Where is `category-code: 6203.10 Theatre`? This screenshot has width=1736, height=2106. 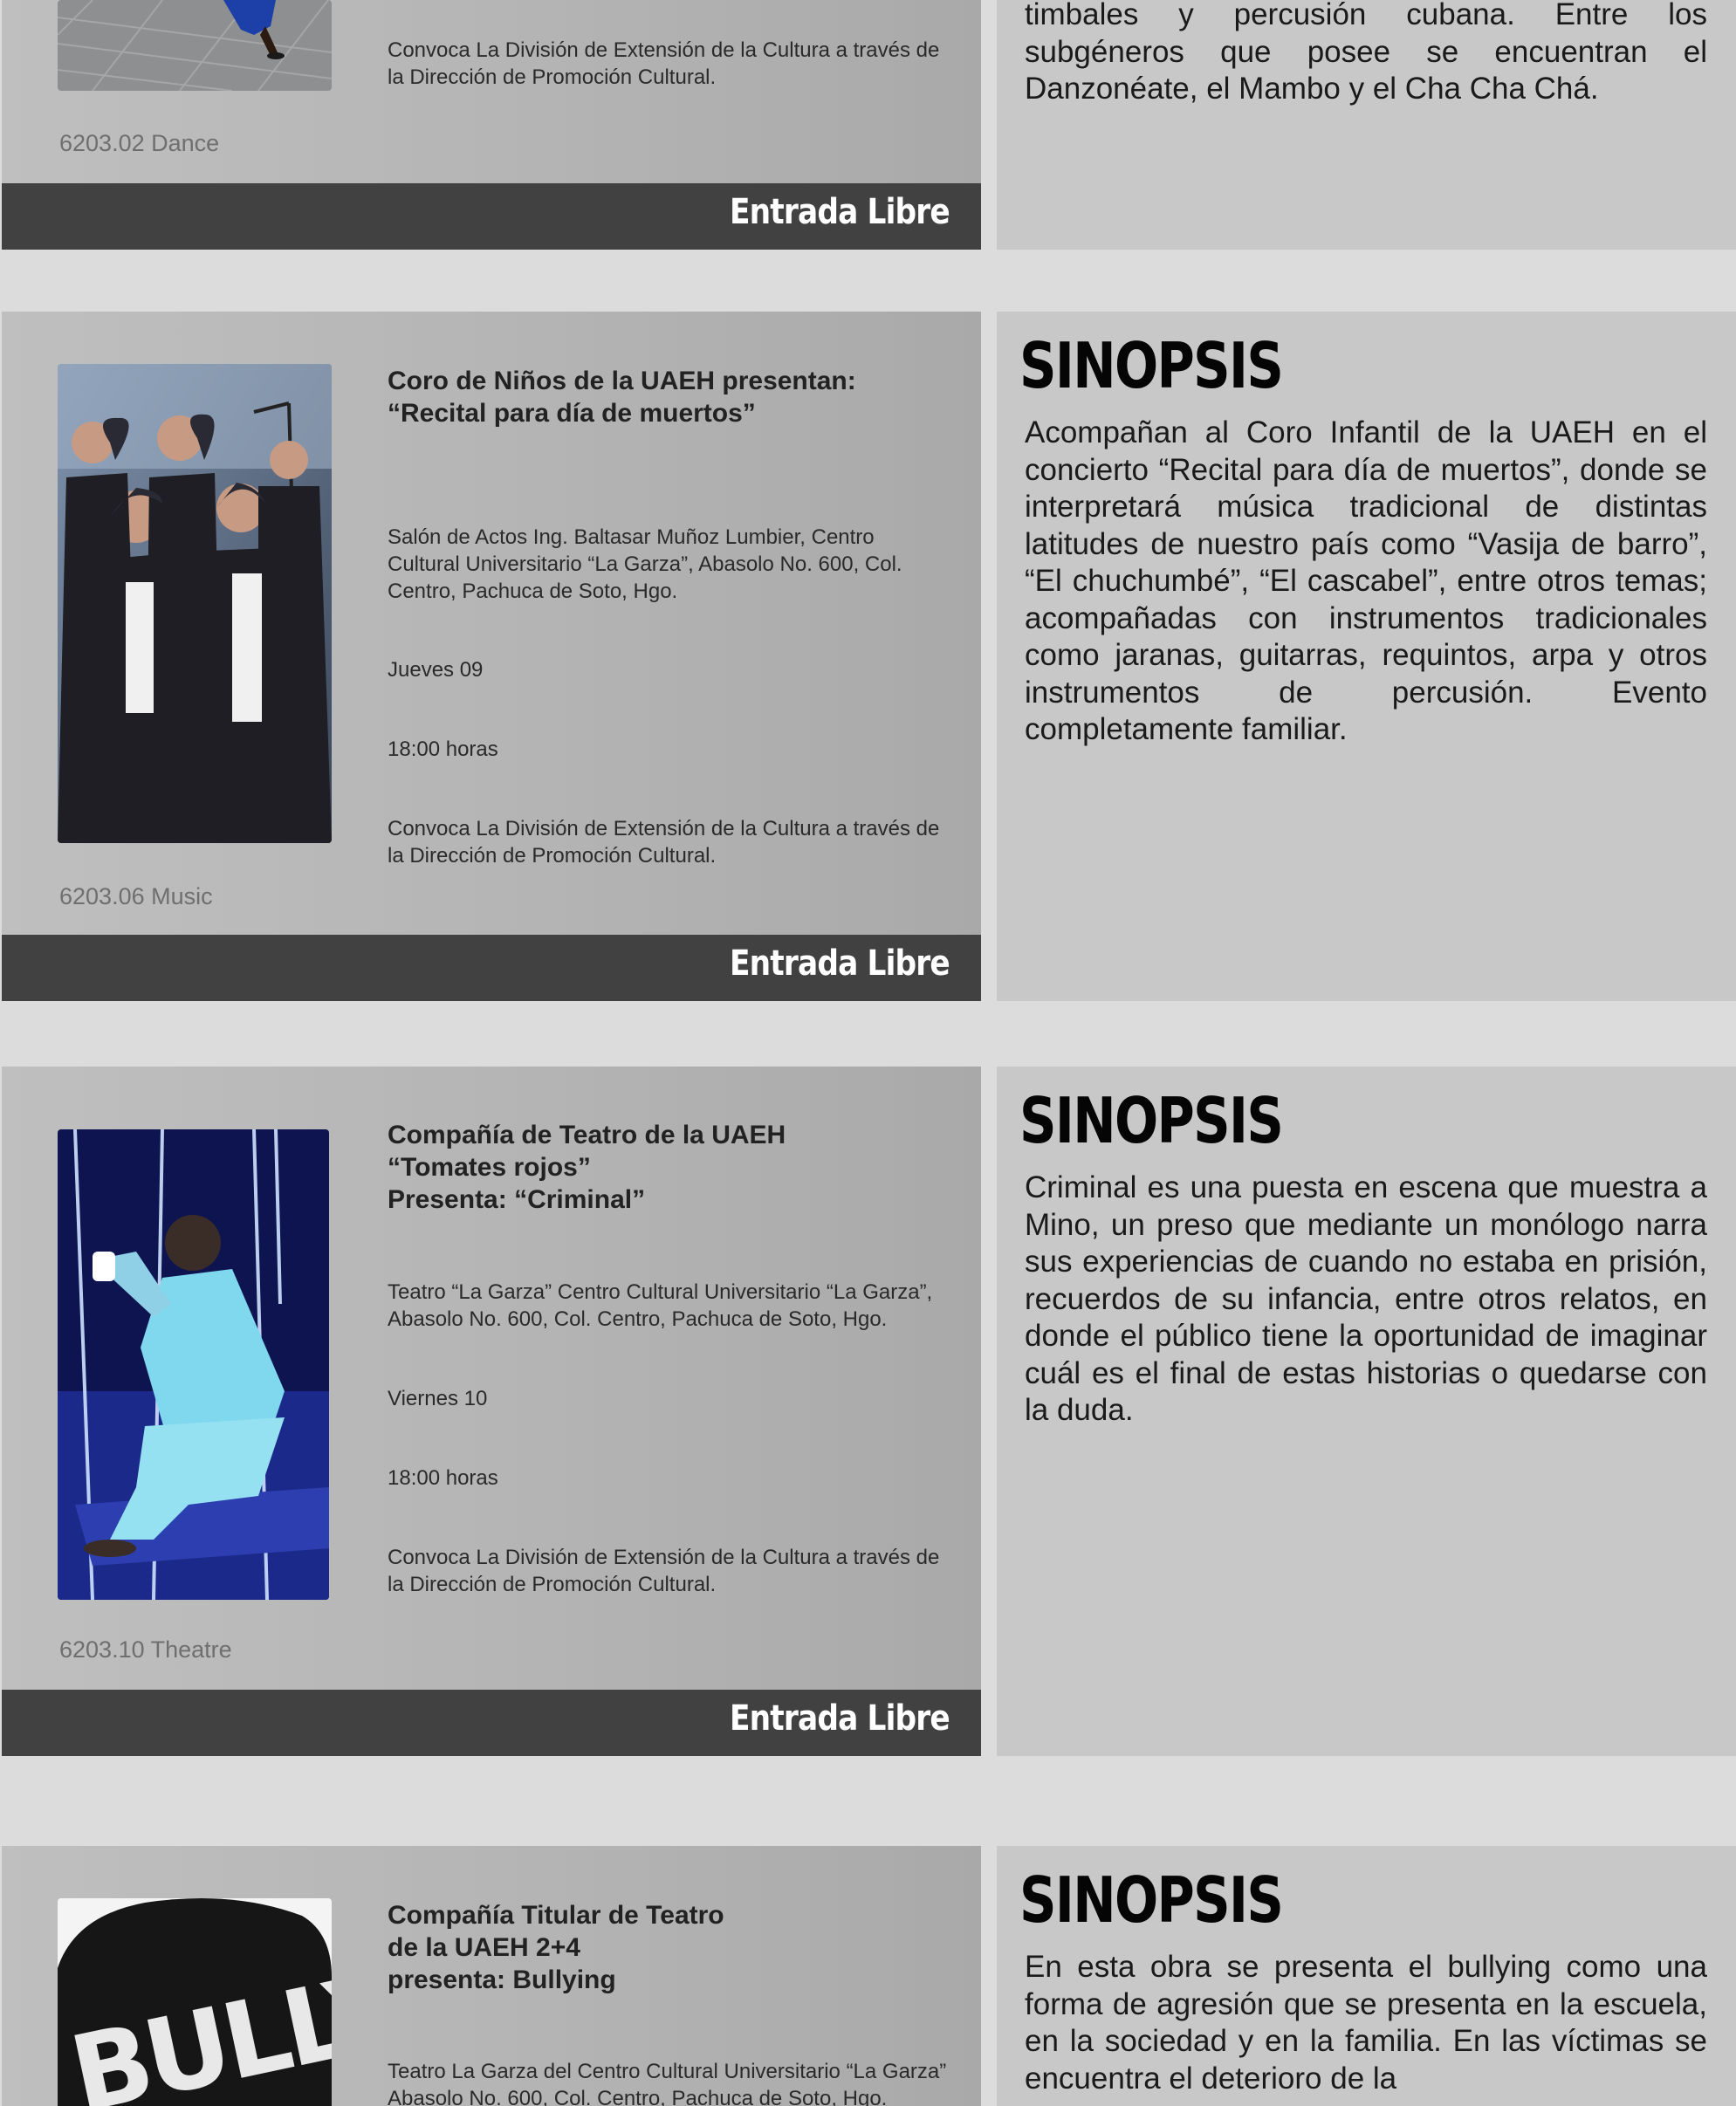
category-code: 6203.10 Theatre is located at coordinates (146, 1650).